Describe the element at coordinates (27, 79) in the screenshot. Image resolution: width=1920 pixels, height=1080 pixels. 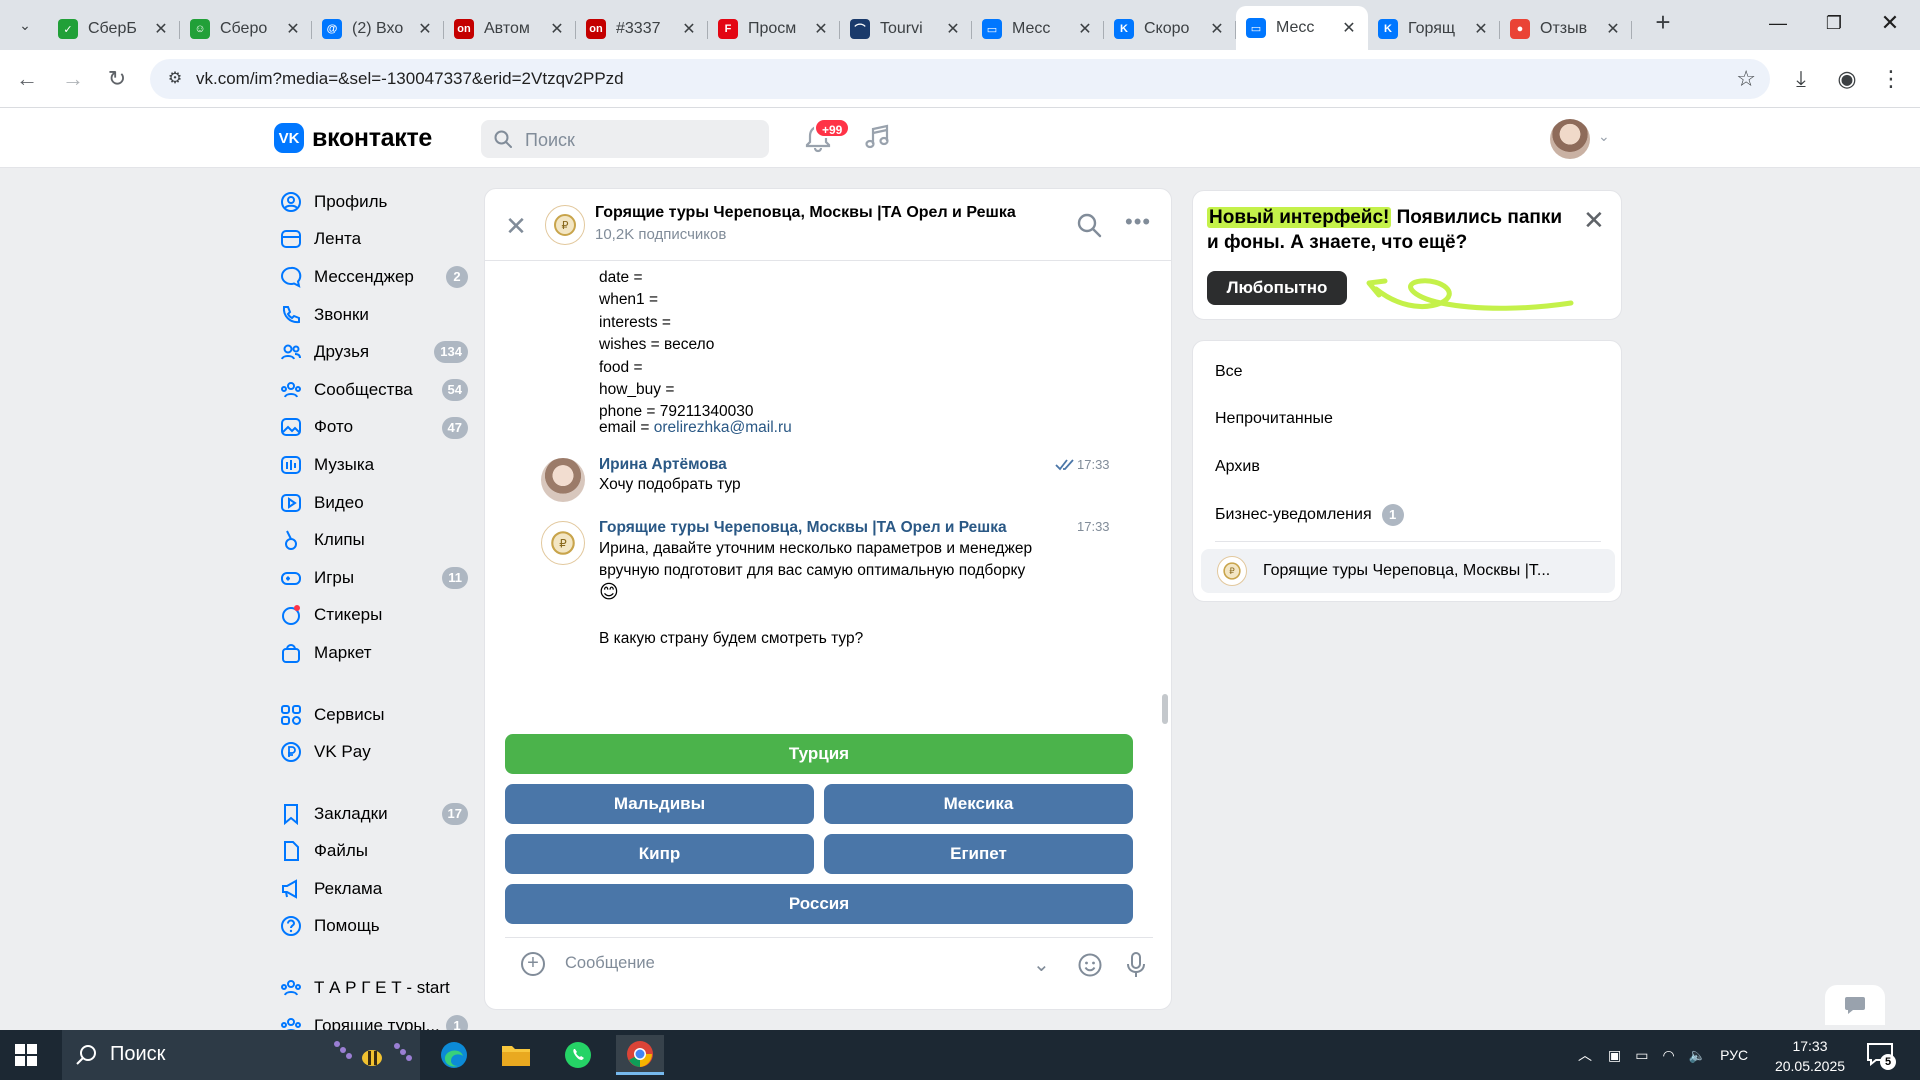
I see `back-button: ←` at that location.